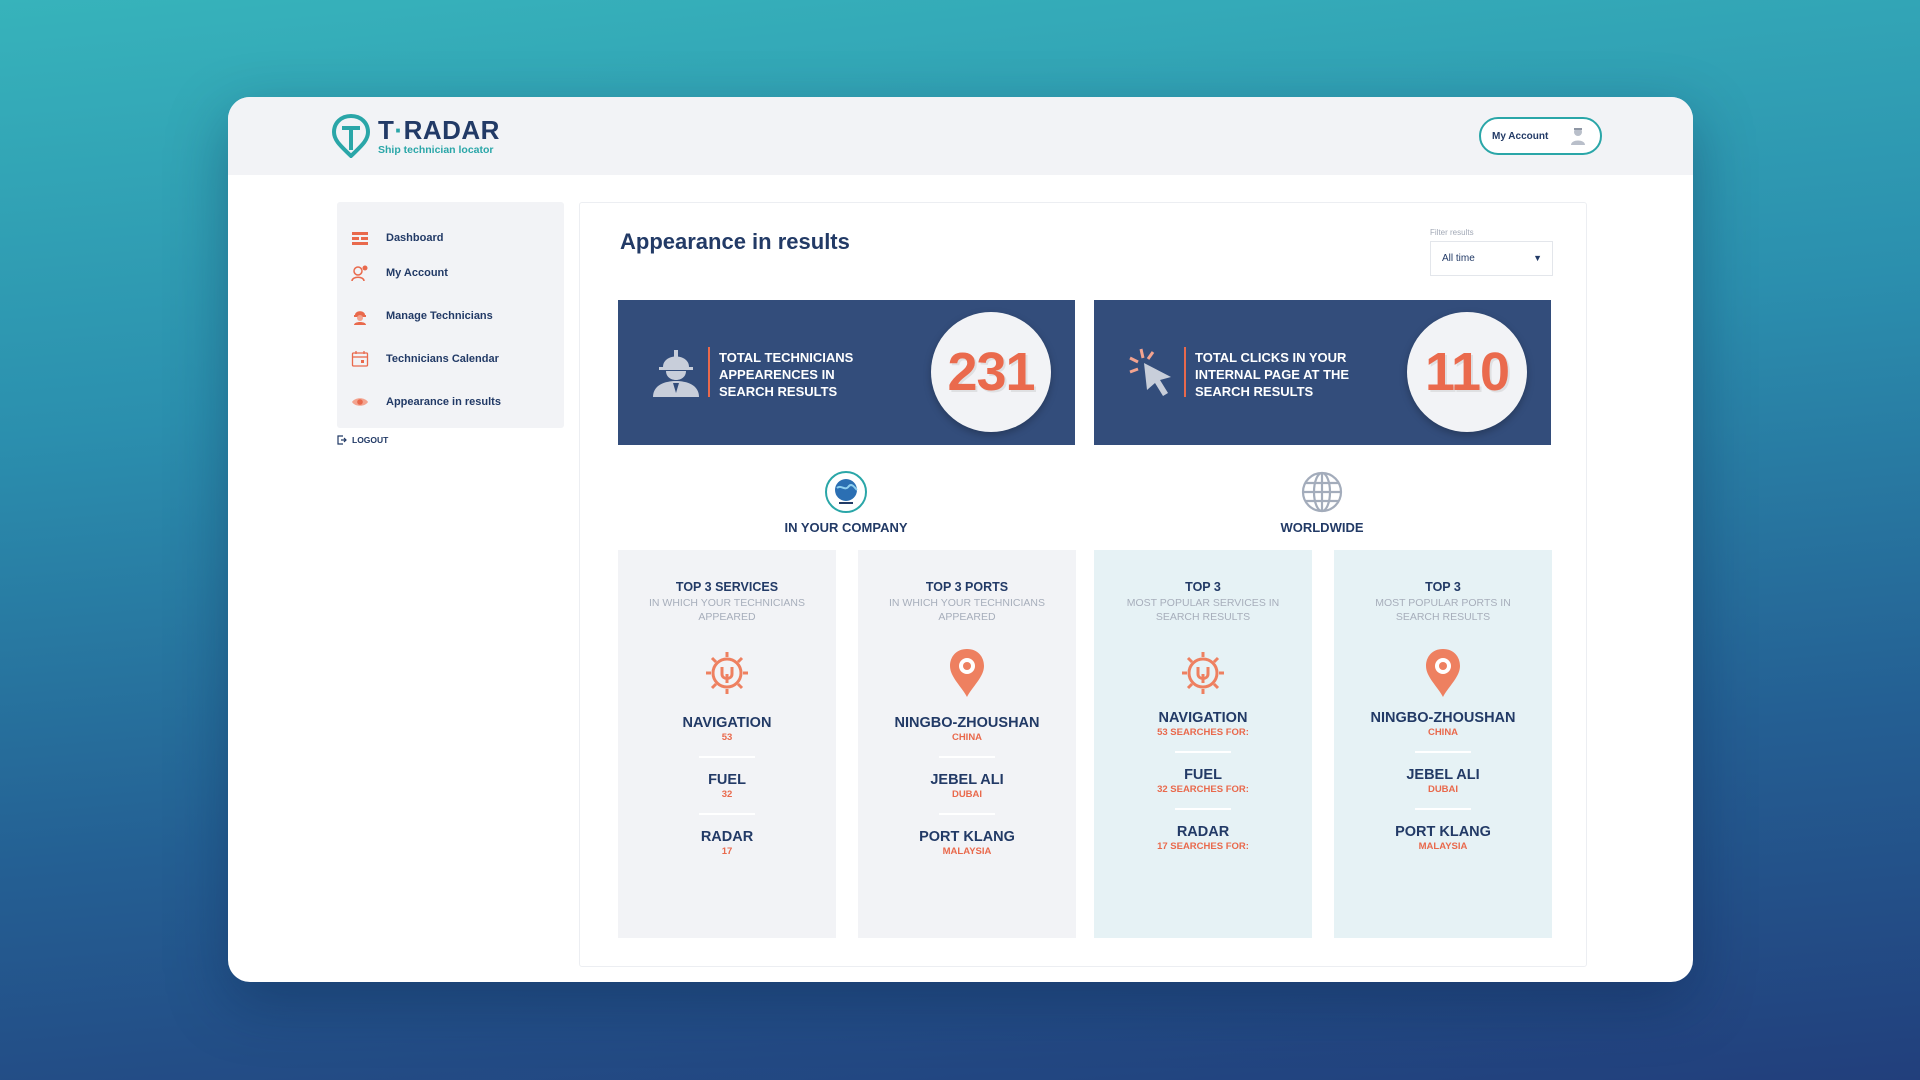  I want to click on avatar-icon, so click(1578, 136).